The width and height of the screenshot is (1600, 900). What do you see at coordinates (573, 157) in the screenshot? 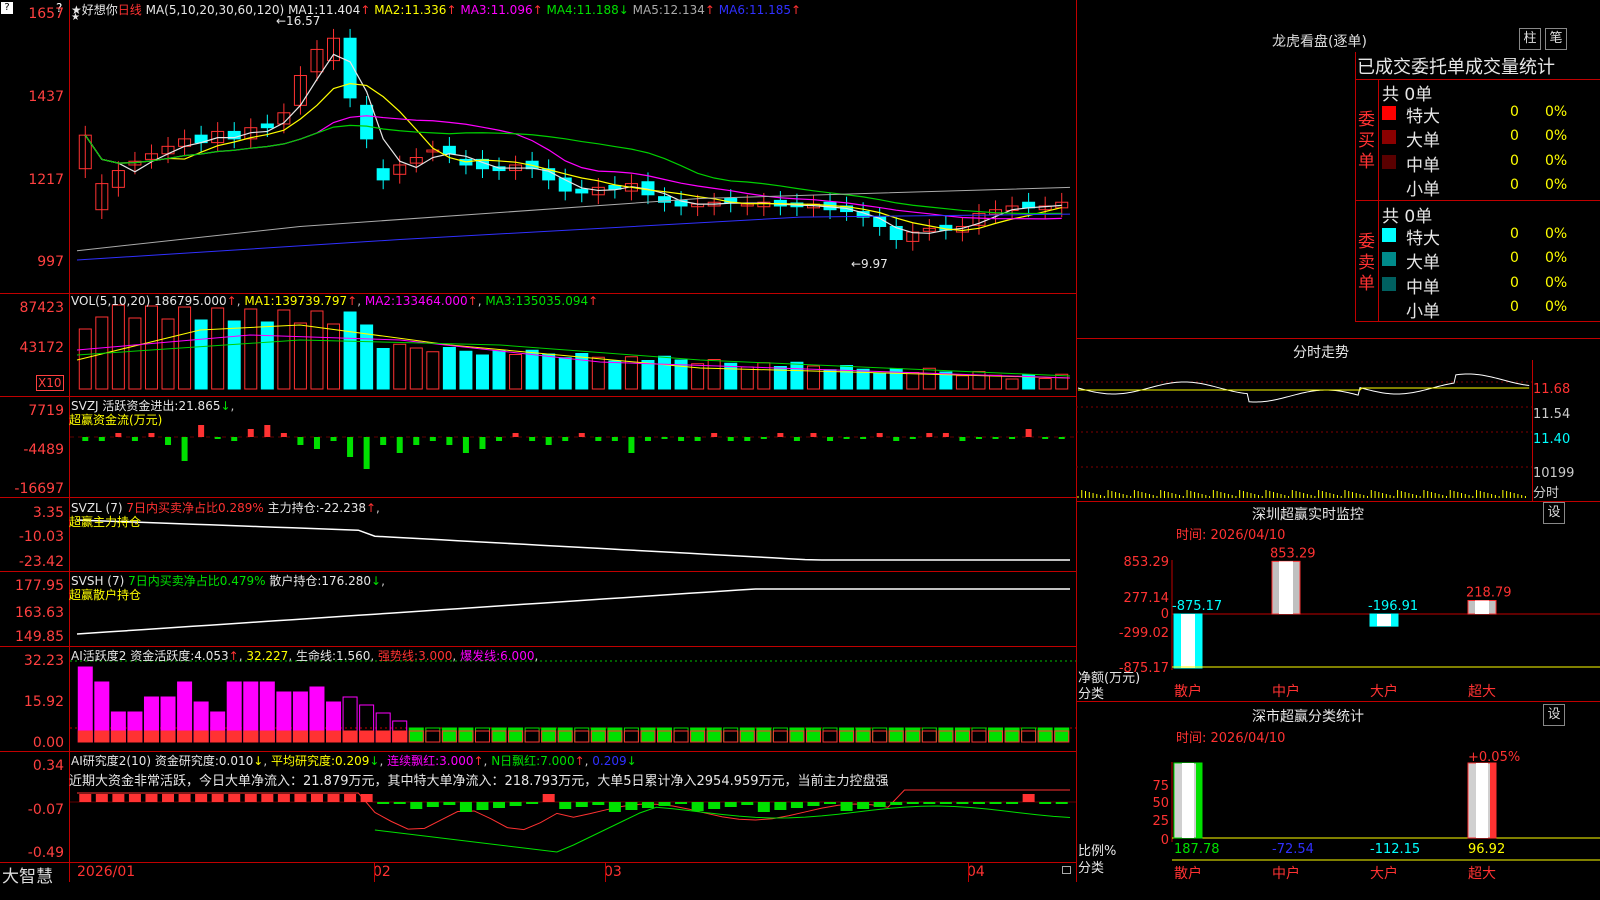
I see `ma2-line` at bounding box center [573, 157].